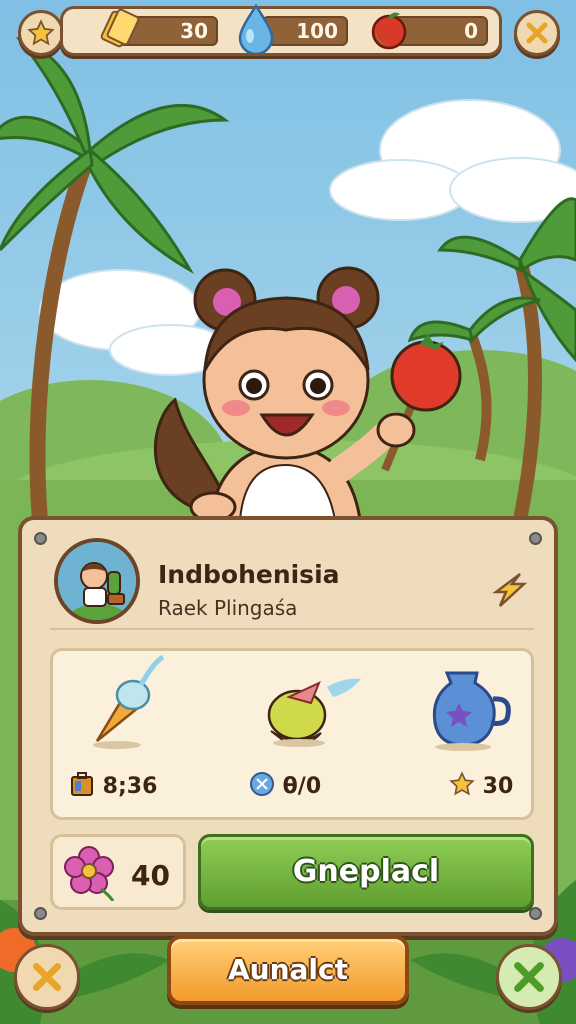  I want to click on item-stat-value: θ/0, so click(302, 786).